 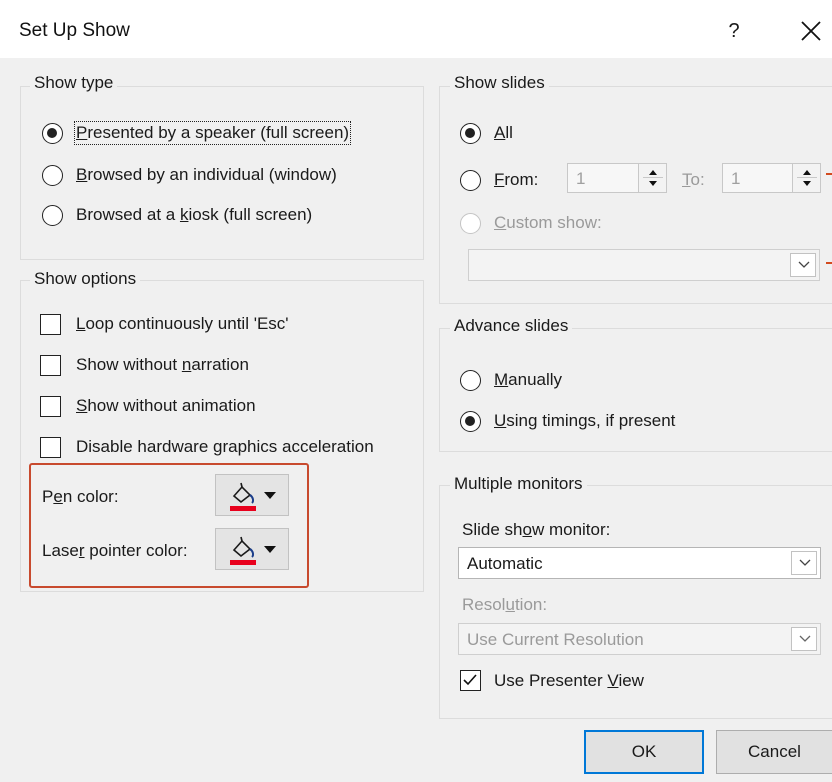 What do you see at coordinates (50, 324) in the screenshot?
I see `checkbox-loop-continuously` at bounding box center [50, 324].